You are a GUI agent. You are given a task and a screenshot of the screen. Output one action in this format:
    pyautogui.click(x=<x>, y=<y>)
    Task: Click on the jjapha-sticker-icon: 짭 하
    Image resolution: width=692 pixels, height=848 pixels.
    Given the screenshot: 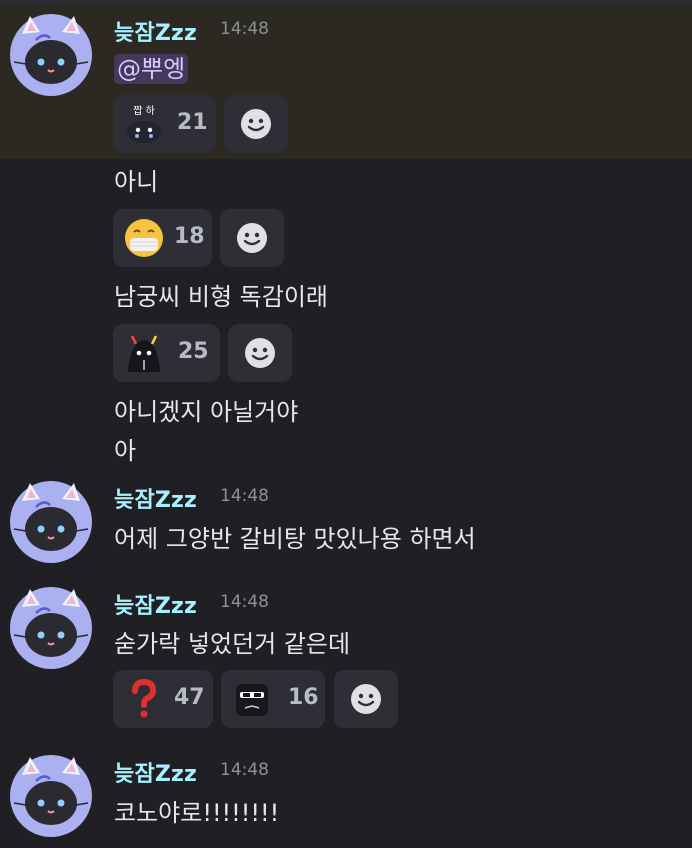 What is the action you would take?
    pyautogui.click(x=144, y=124)
    